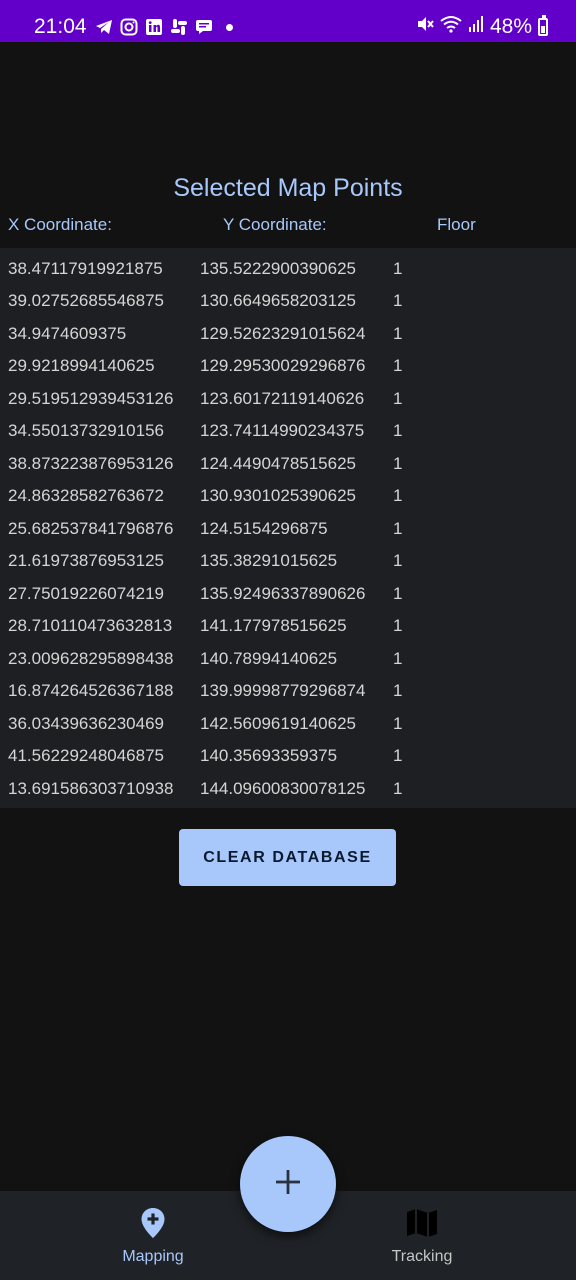 The width and height of the screenshot is (576, 1280). I want to click on add-point-fab, so click(288, 1184).